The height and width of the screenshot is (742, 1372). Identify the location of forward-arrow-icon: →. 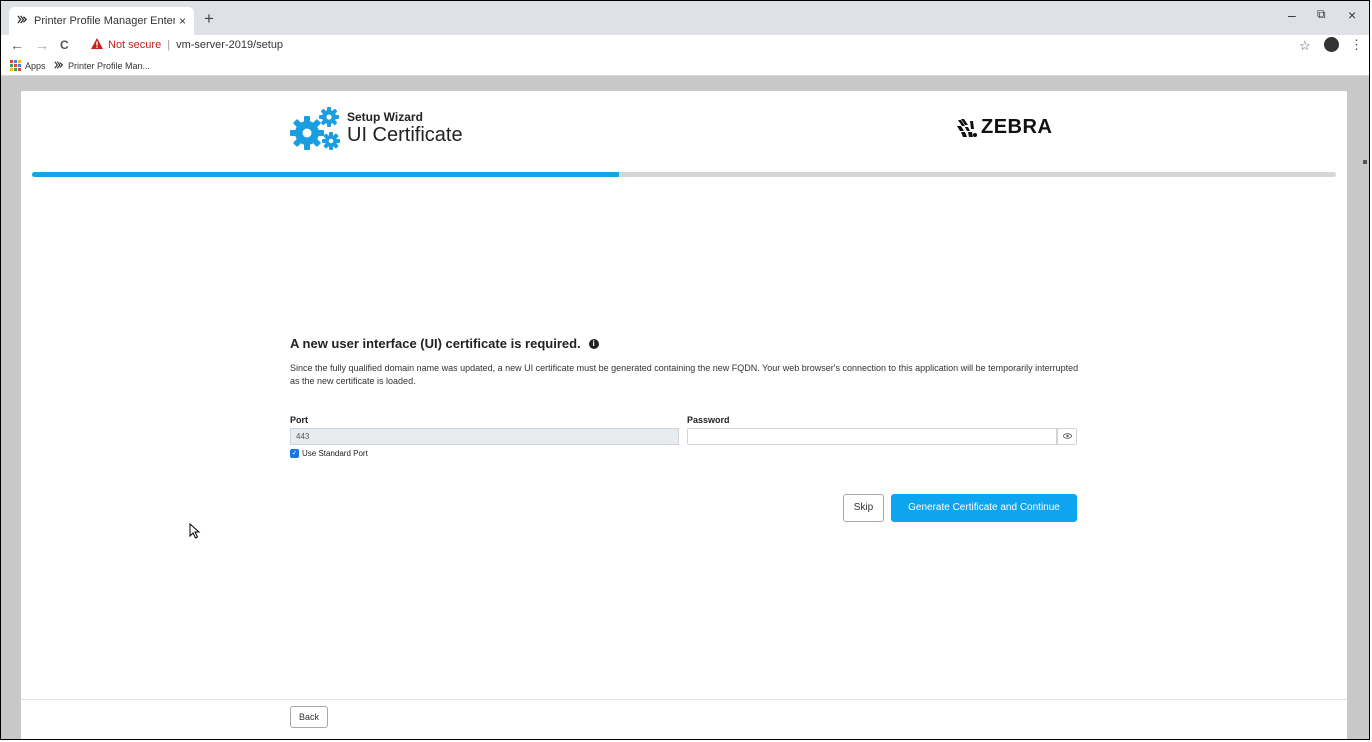
(42, 45).